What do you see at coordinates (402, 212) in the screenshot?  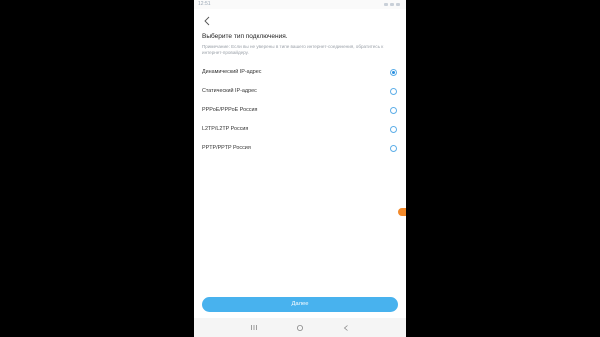 I see `floating-assistant-dot` at bounding box center [402, 212].